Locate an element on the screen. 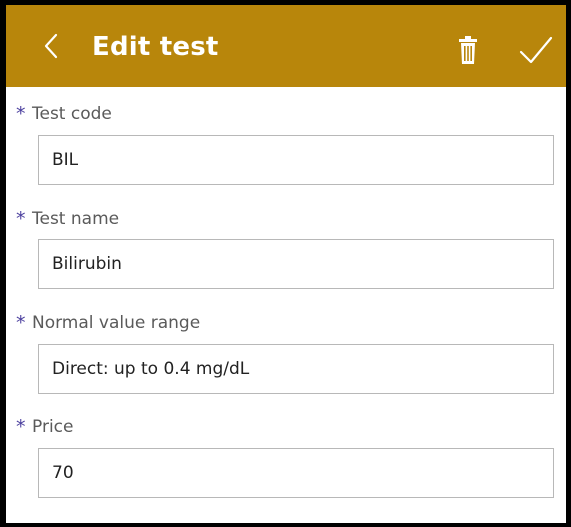  field-label-row: * Normal value range is located at coordinates (286, 323).